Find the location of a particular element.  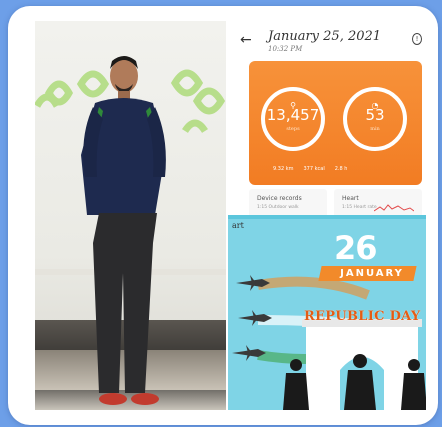

timer-icon: ◔ is located at coordinates (375, 105).